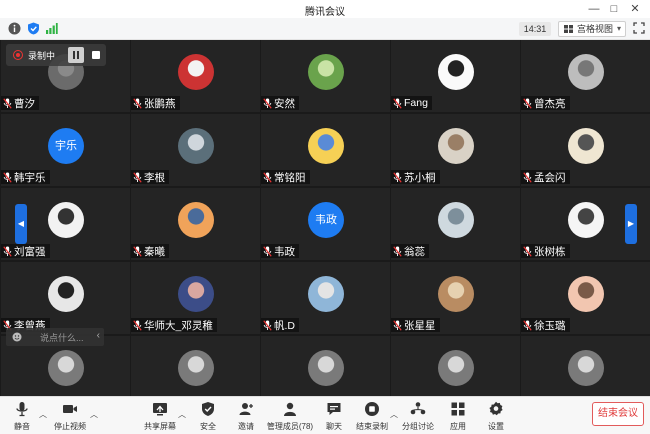 Image resolution: width=650 pixels, height=434 pixels. What do you see at coordinates (496, 426) in the screenshot?
I see `settings-label: 设置` at bounding box center [496, 426].